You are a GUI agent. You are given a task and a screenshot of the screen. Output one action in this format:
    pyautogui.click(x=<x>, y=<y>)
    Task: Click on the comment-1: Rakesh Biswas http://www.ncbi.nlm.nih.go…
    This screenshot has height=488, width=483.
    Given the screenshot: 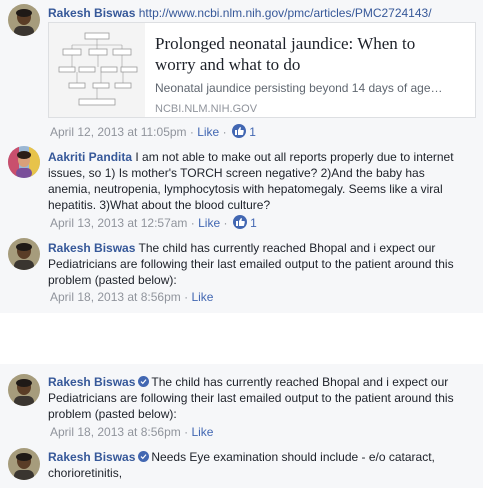 What is the action you would take?
    pyautogui.click(x=262, y=13)
    